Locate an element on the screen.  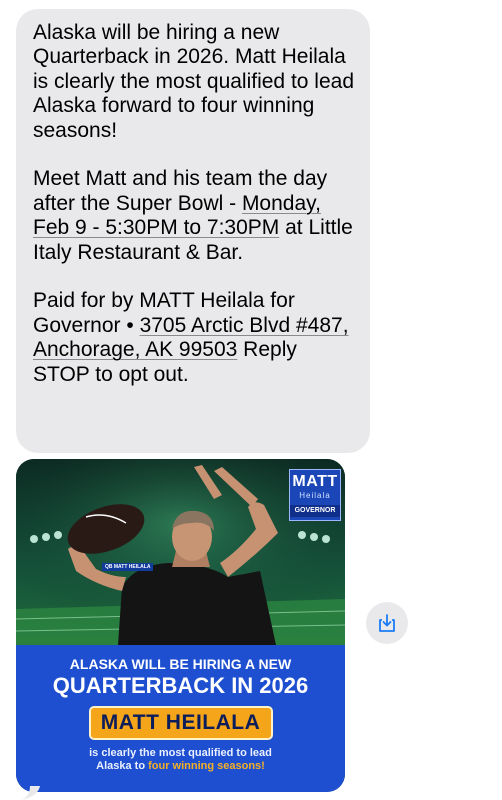
ad-headline-2: QUARTERBACK IN 2026 is located at coordinates (180, 685).